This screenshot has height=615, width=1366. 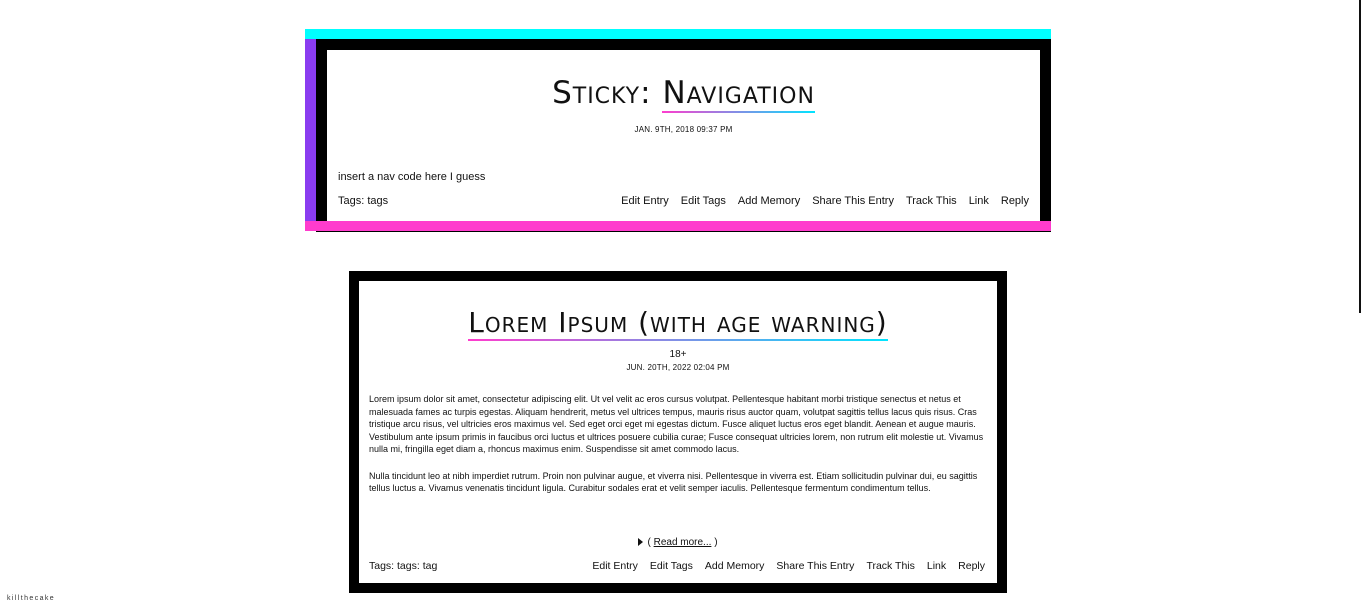 I want to click on sticky-entry-date: JAN. 9TH, 2018 09:37 PM, so click(x=683, y=129).